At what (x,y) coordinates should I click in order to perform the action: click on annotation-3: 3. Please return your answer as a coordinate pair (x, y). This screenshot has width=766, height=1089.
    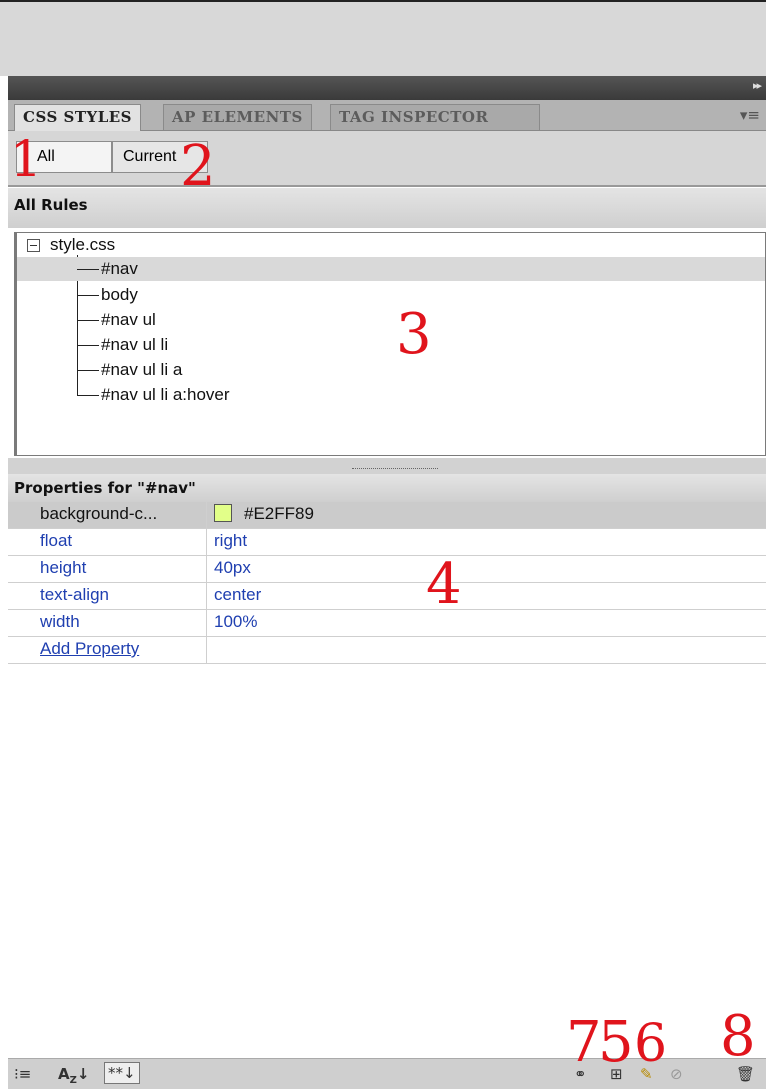
    Looking at the image, I should click on (414, 334).